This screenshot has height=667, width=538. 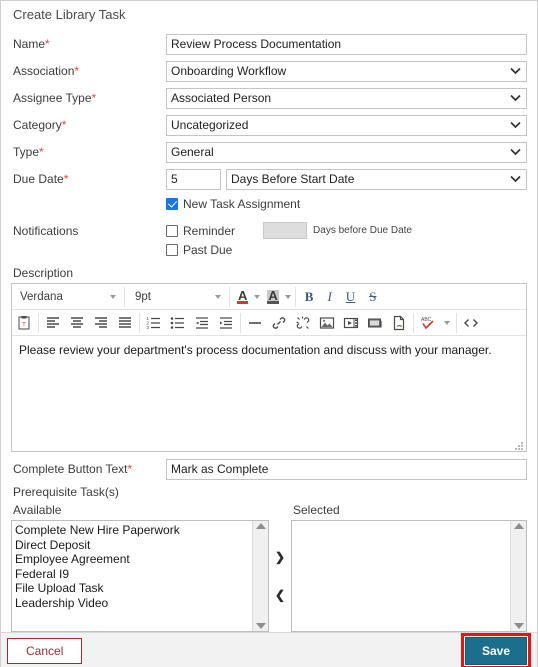 I want to click on insert-image-icon, so click(x=327, y=323).